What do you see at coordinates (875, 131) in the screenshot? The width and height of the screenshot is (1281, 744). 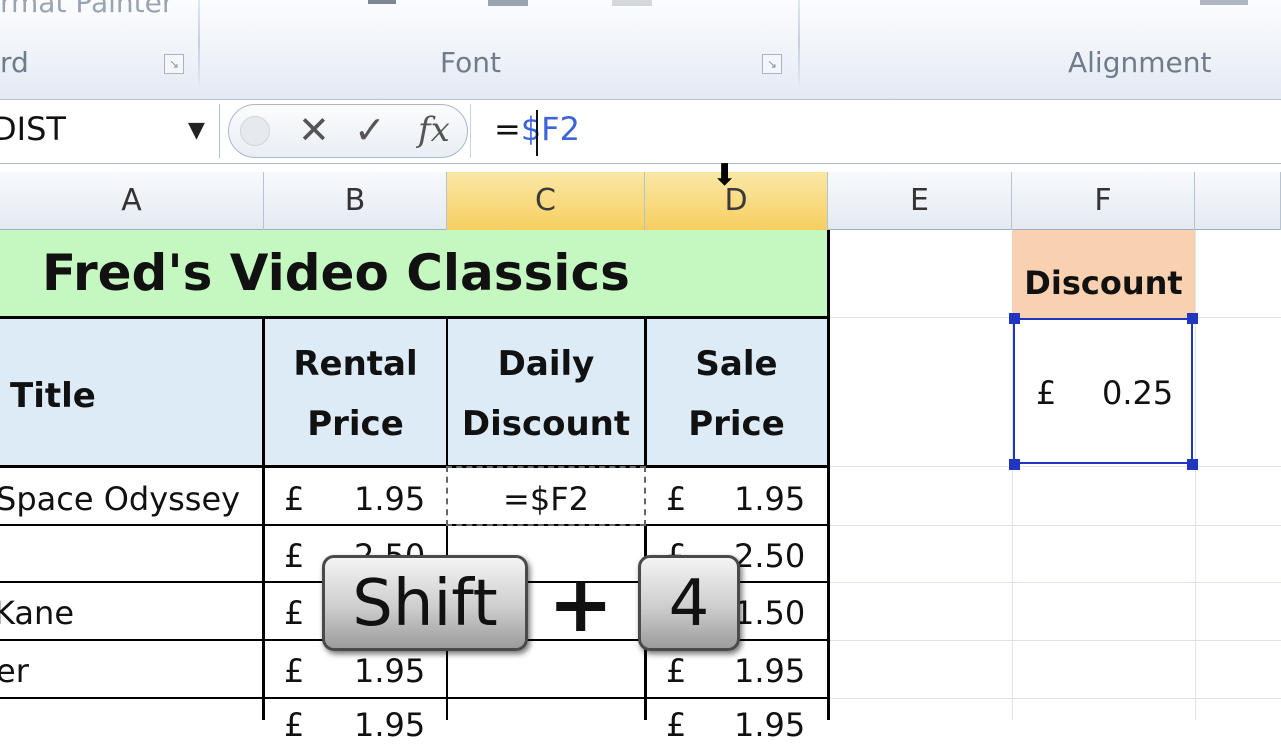 I see `formula-input` at bounding box center [875, 131].